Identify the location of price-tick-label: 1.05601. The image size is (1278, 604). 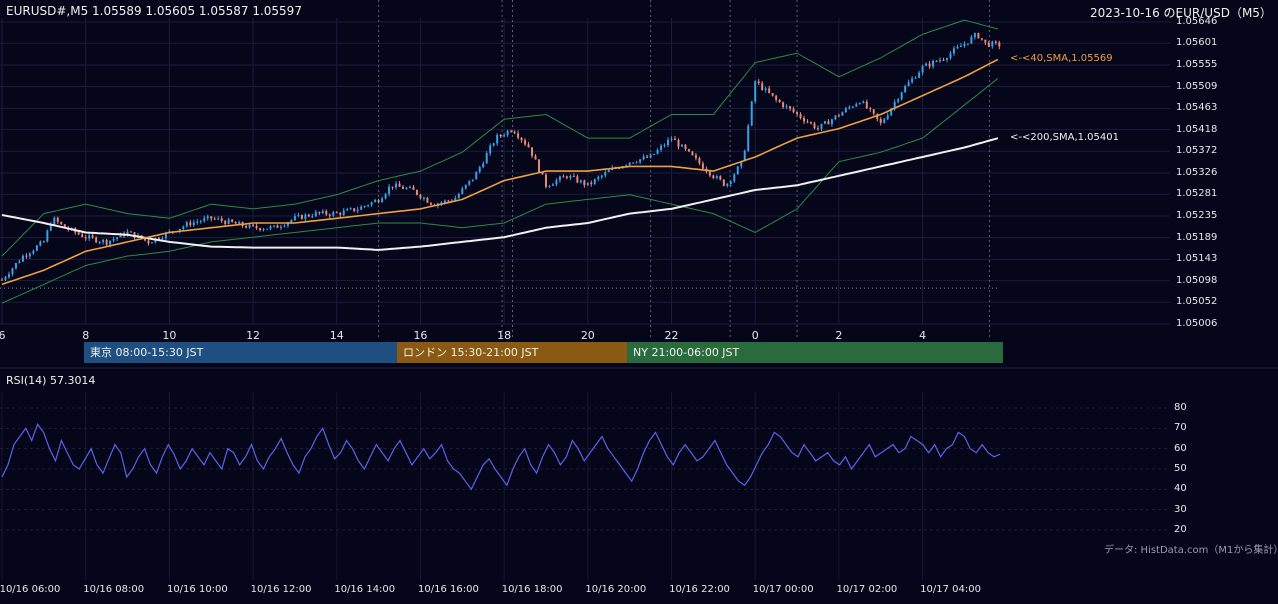
(1197, 43).